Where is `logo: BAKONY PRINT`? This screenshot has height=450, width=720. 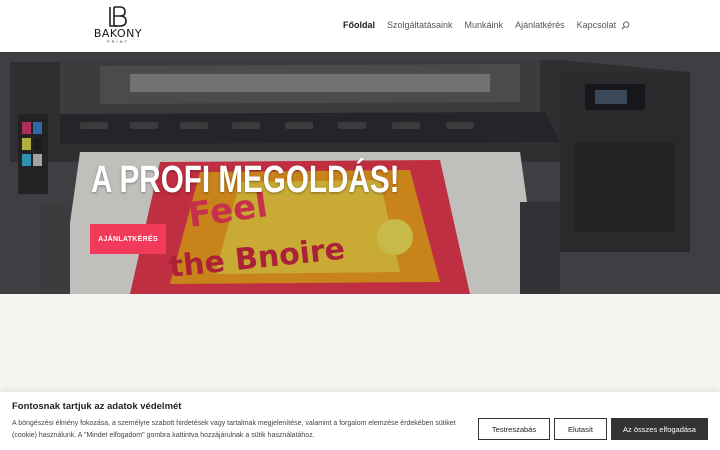 logo: BAKONY PRINT is located at coordinates (118, 26).